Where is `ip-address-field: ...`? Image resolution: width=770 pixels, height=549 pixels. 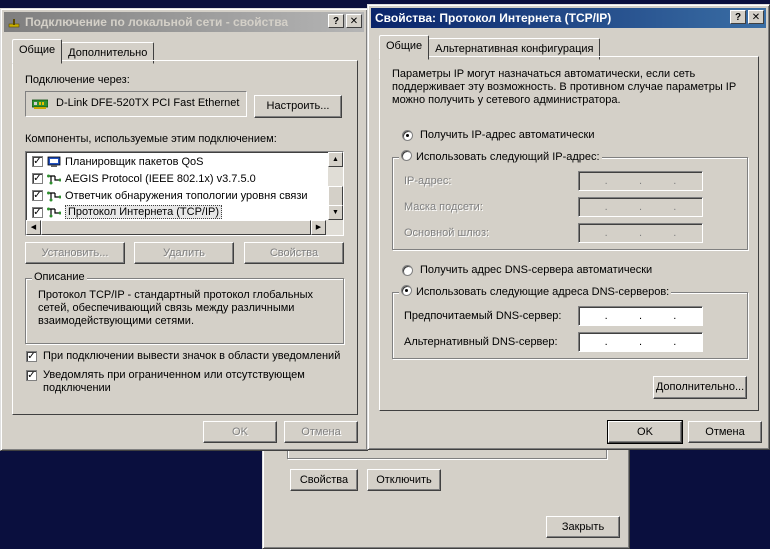
ip-address-field: ... is located at coordinates (640, 181).